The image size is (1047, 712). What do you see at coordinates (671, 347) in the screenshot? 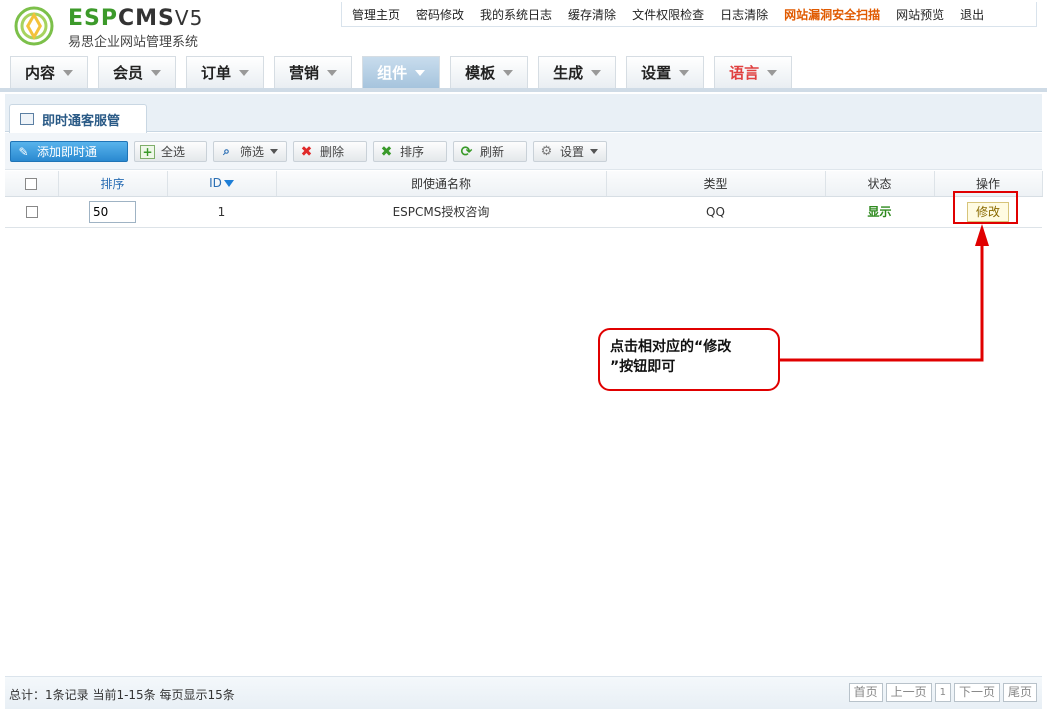
I see `callout-line1: 点击相对应的“修改` at bounding box center [671, 347].